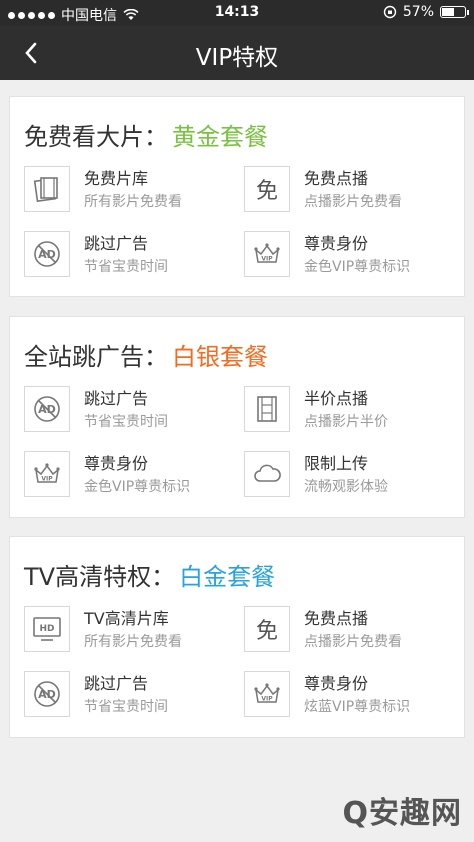 This screenshot has width=474, height=842. What do you see at coordinates (96, 137) in the screenshot?
I see `card-title-prefix: 免费看大片：` at bounding box center [96, 137].